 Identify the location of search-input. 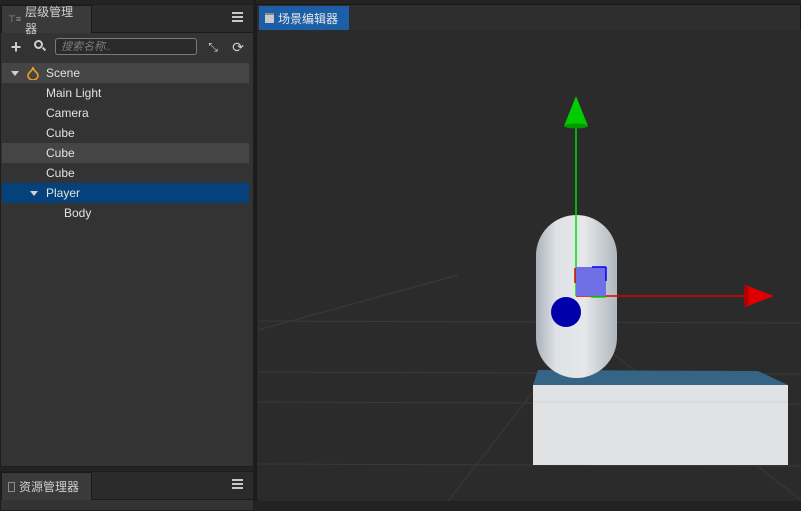
(126, 46).